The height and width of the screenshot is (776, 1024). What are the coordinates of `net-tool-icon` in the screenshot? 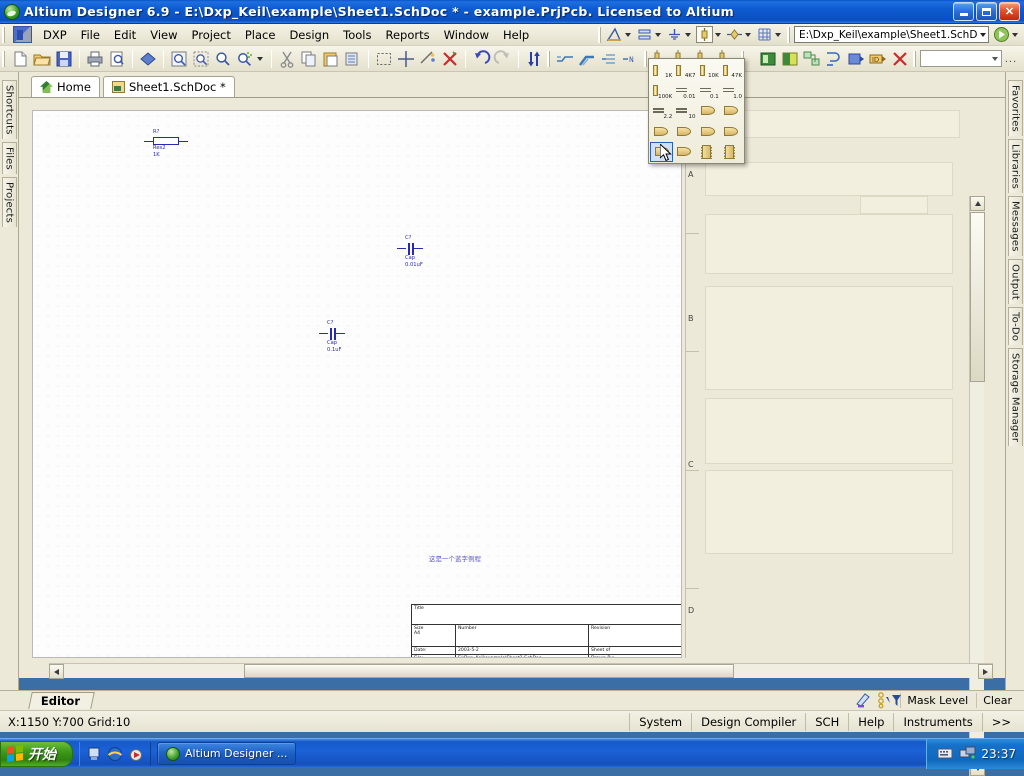 It's located at (734, 34).